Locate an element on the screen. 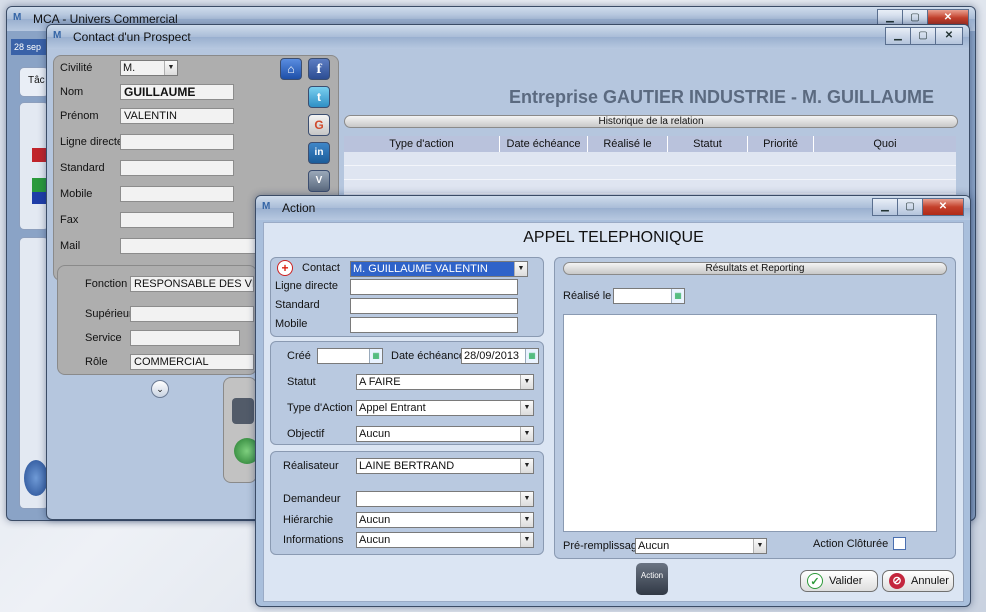 The width and height of the screenshot is (986, 612). contact-label: Contact is located at coordinates (321, 268).